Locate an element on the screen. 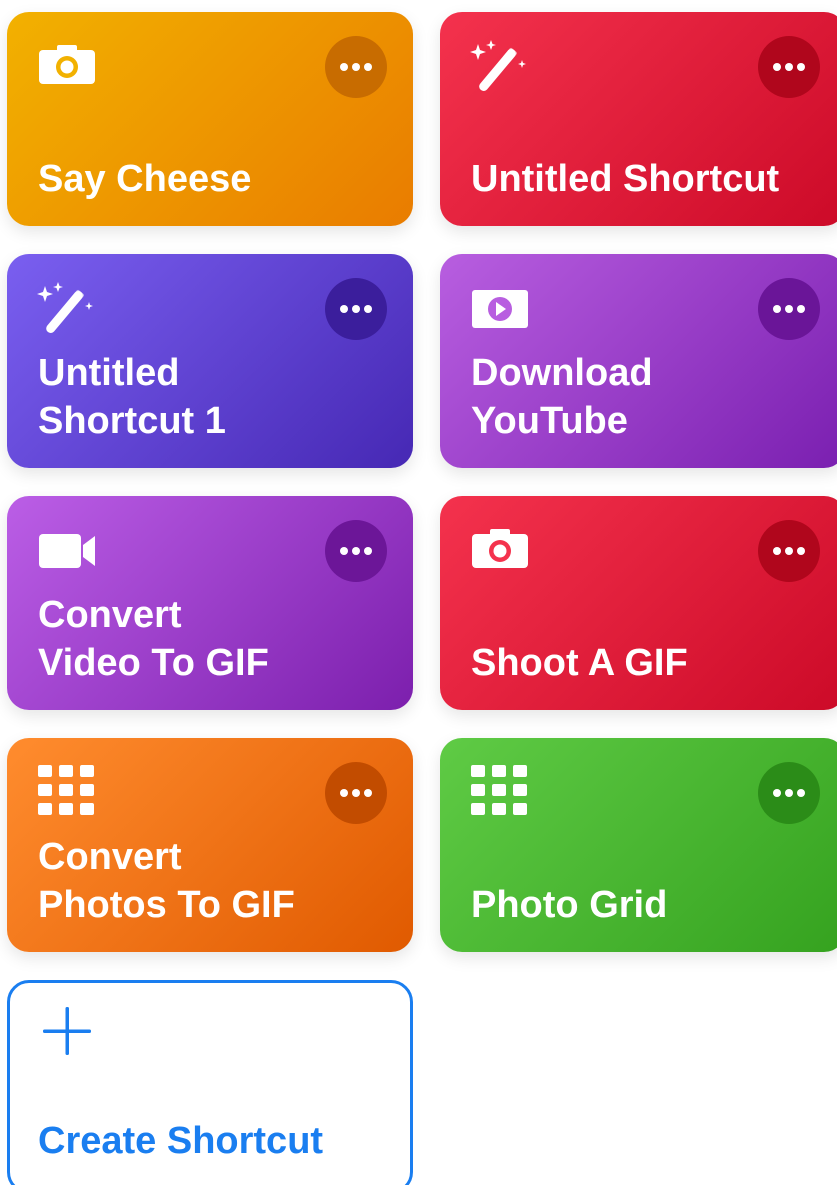 The height and width of the screenshot is (1185, 837). shortcut-title: Untitled Shortcut 1 is located at coordinates (215, 397).